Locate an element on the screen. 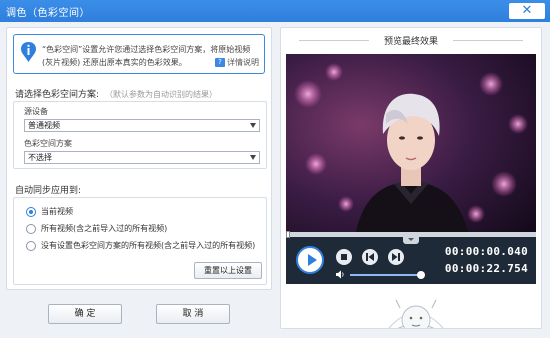 Image resolution: width=550 pixels, height=338 pixels. help-icon: ? is located at coordinates (220, 62).